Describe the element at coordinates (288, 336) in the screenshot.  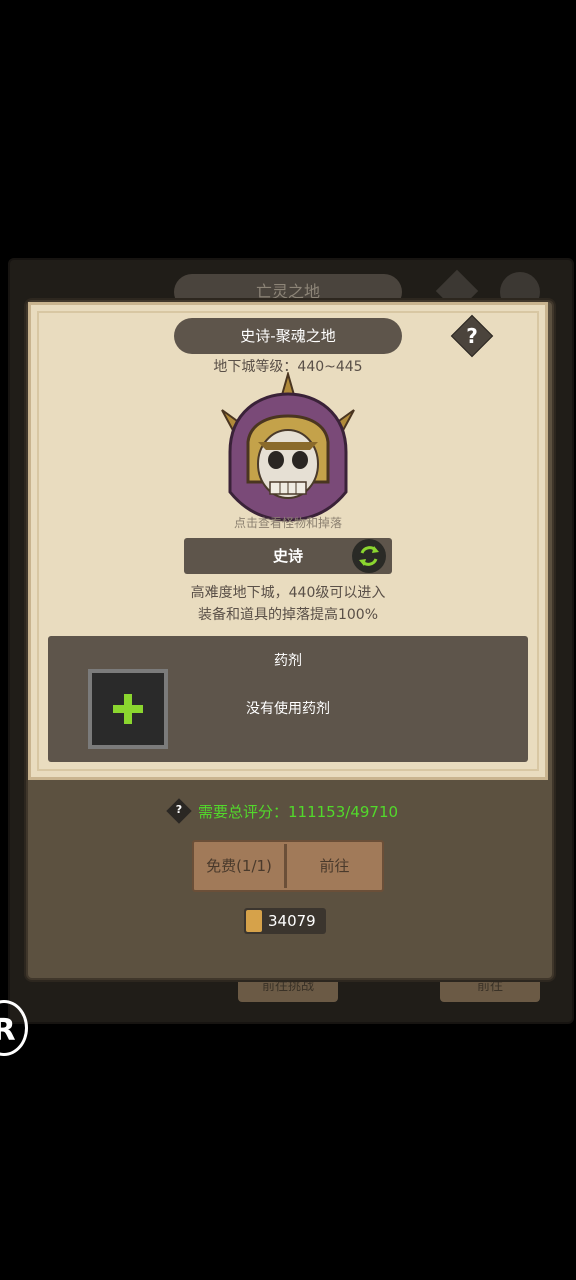
I see `dungeon-title: 史诗-聚魂之地` at that location.